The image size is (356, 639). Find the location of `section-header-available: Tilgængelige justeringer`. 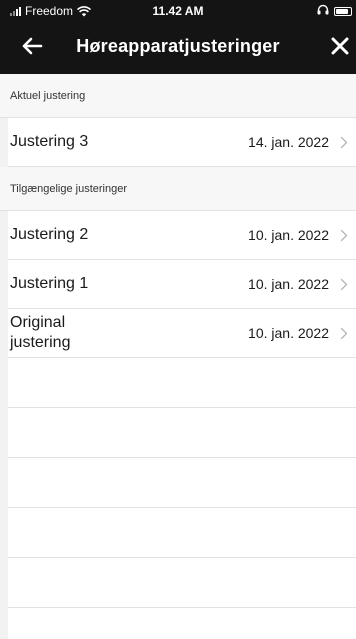

section-header-available: Tilgængelige justeringer is located at coordinates (178, 189).